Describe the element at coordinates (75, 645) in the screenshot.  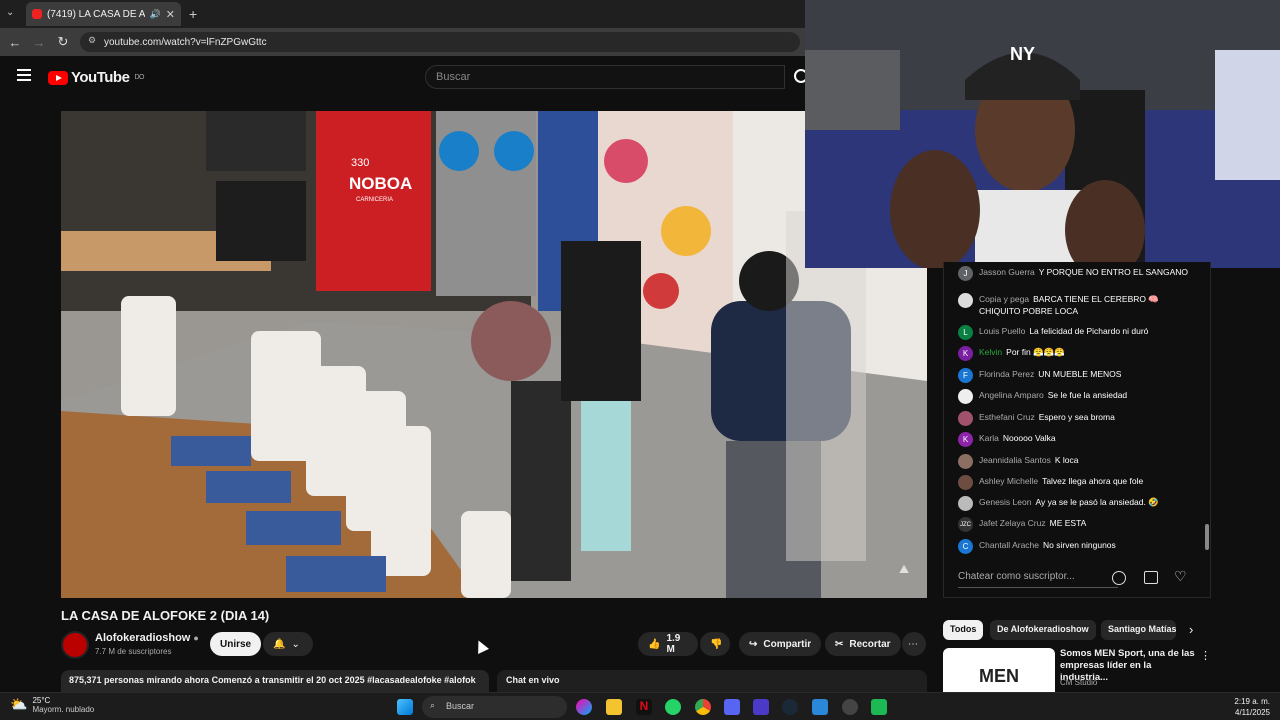
I see `channel-avatar` at that location.